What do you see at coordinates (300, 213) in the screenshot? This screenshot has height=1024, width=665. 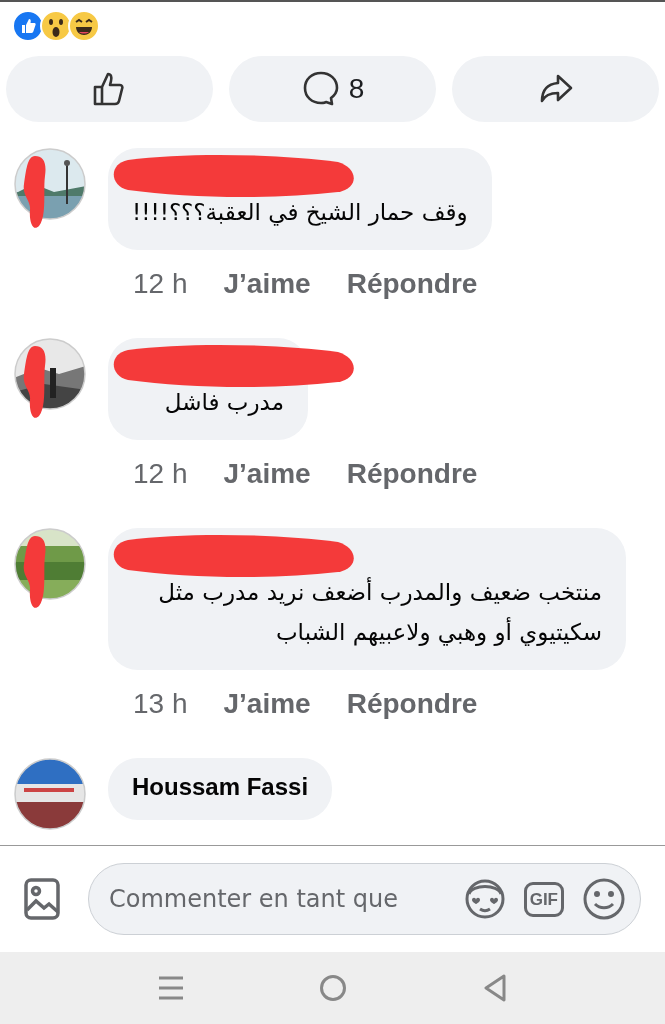 I see `comment-text: وقف حمار الشيخ في العقبة؟؟؟!!!!` at bounding box center [300, 213].